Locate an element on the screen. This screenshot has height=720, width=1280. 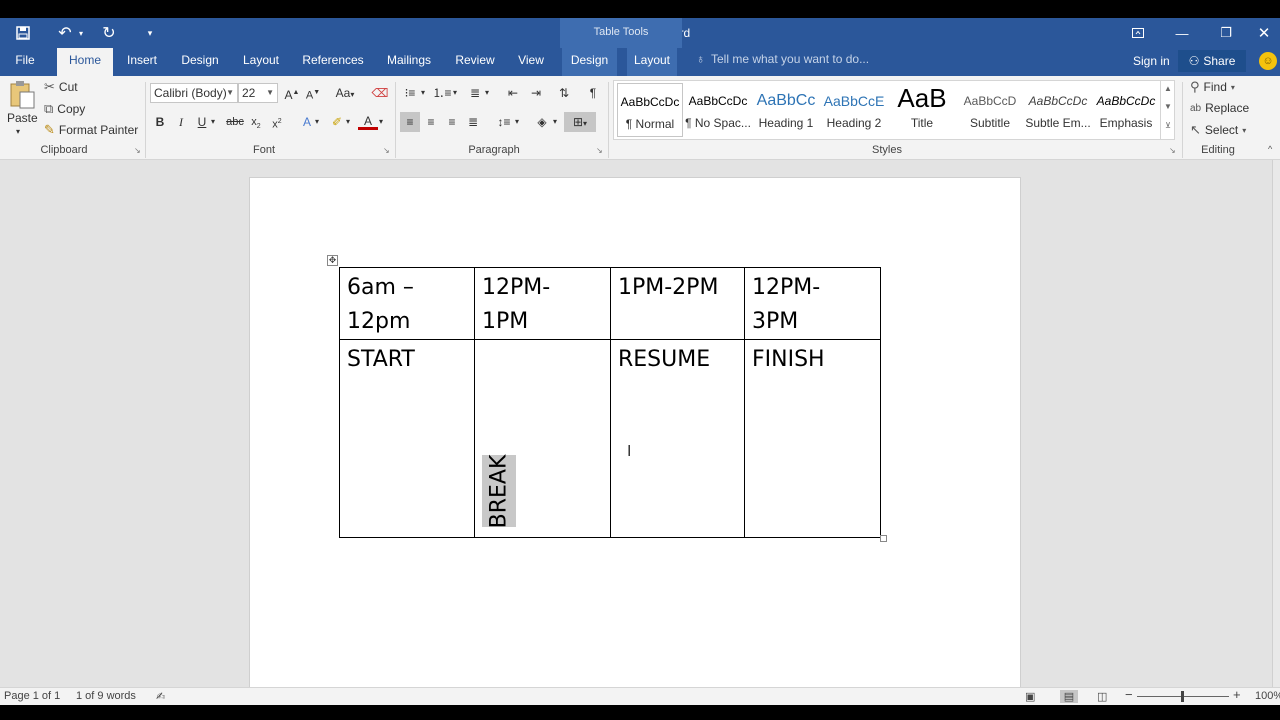
cut-button: ✂ Cut is located at coordinates (61, 87).